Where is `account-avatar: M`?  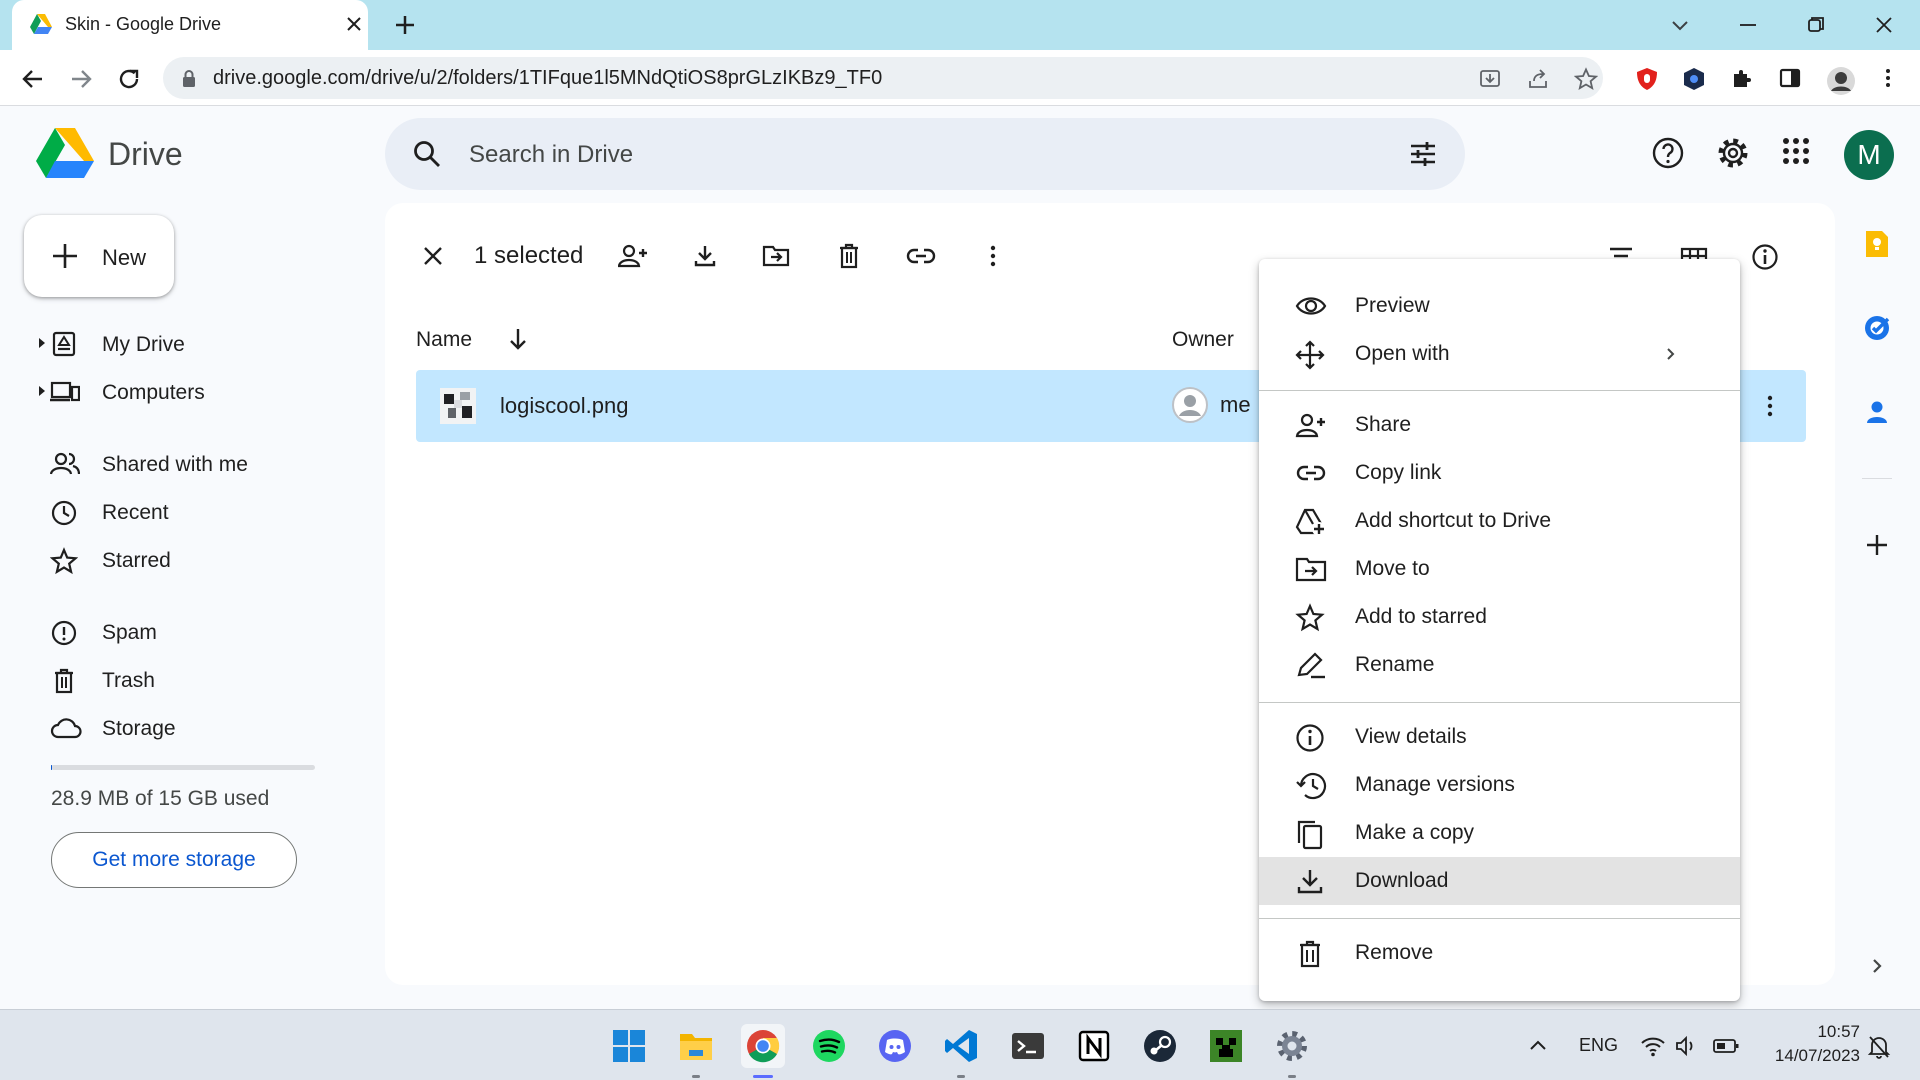
account-avatar: M is located at coordinates (1869, 155).